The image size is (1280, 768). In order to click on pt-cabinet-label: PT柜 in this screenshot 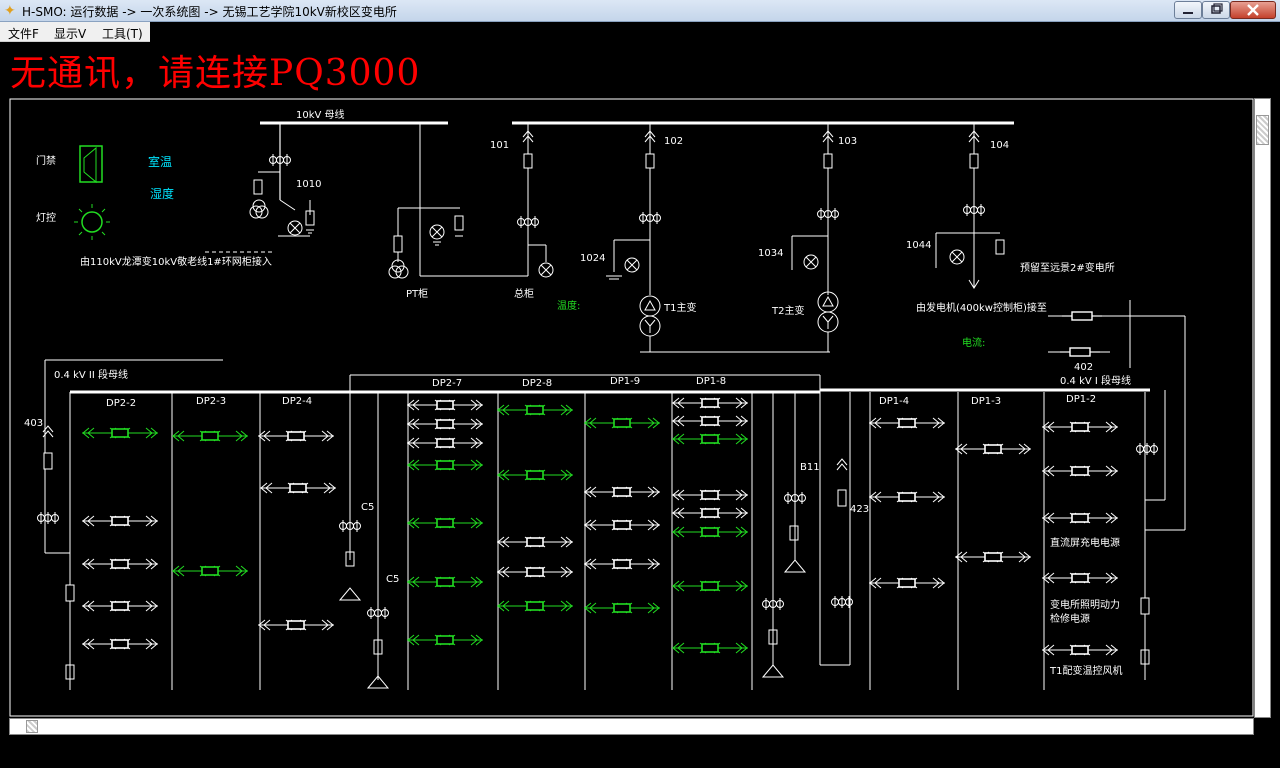, I will do `click(417, 293)`.